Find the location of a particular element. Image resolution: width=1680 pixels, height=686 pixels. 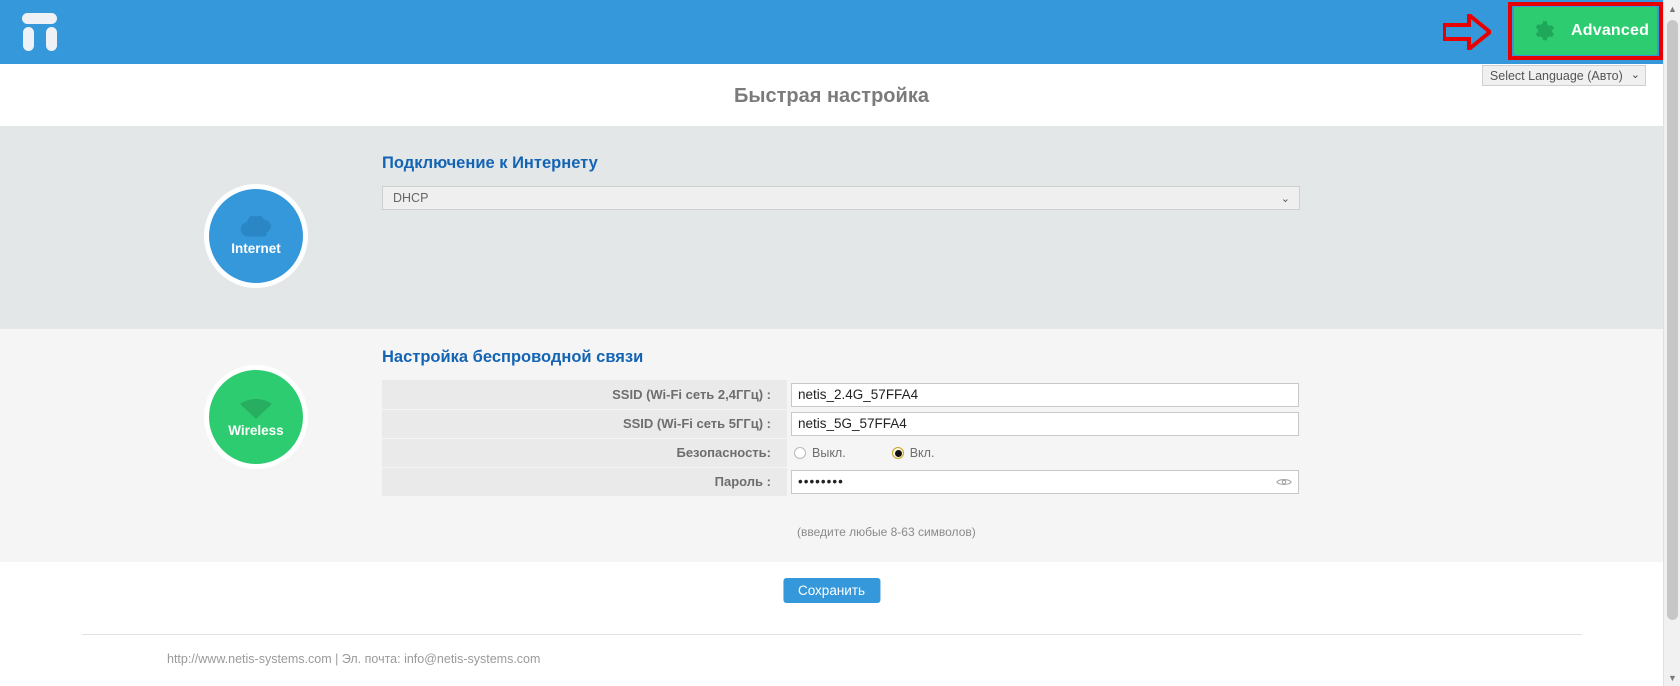

actions-section: Сохранить is located at coordinates (831, 590).